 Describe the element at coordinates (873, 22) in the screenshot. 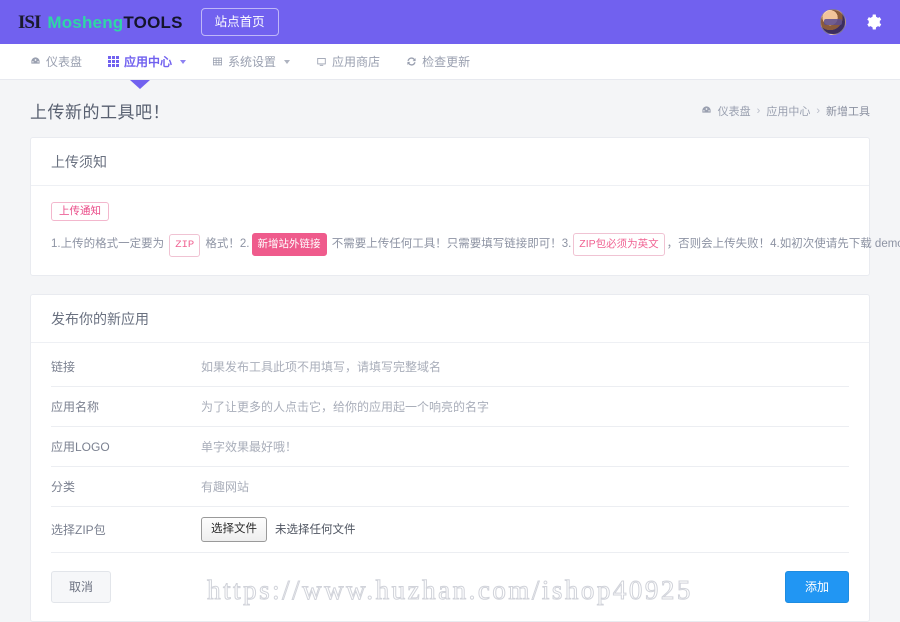

I see `gear-icon` at that location.